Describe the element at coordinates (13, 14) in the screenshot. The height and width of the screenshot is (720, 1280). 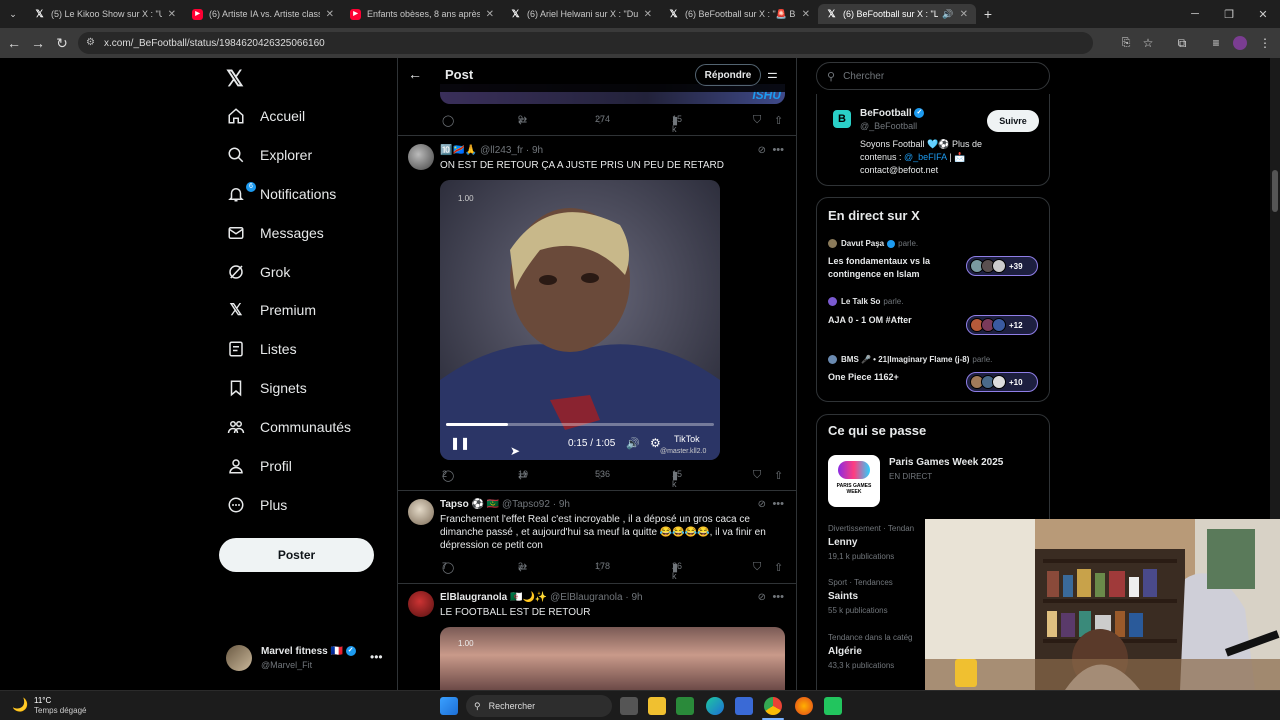
I see `tab-list-icon: ⌄` at that location.